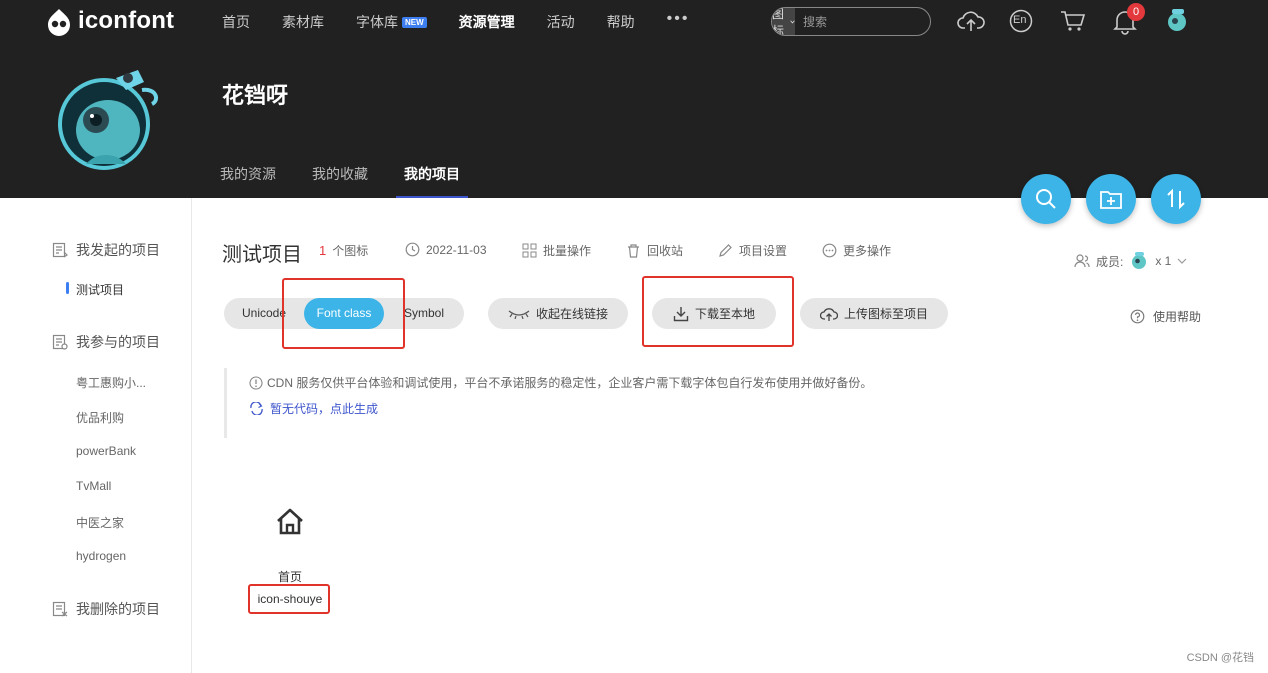 This screenshot has width=1268, height=673. Describe the element at coordinates (412, 249) in the screenshot. I see `clock-icon` at that location.